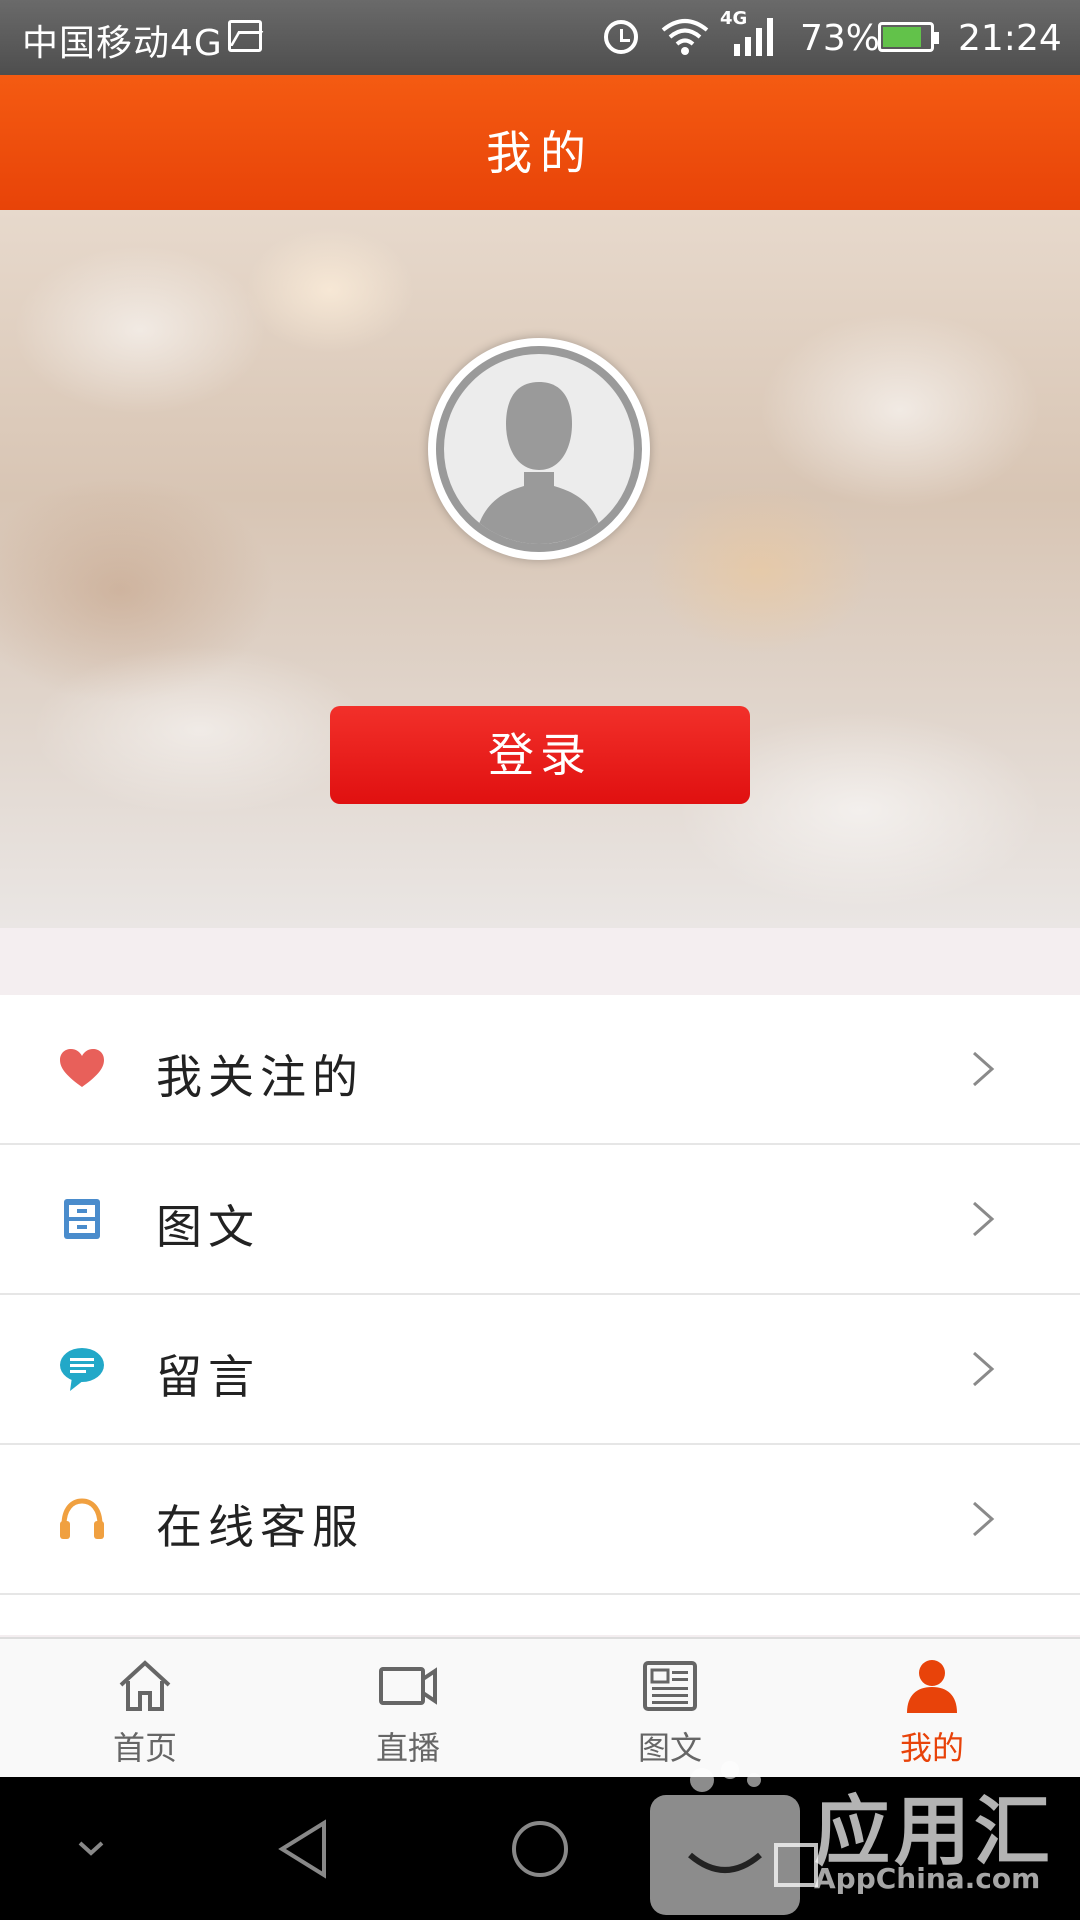 The height and width of the screenshot is (1920, 1080). I want to click on video-camera-icon, so click(408, 1686).